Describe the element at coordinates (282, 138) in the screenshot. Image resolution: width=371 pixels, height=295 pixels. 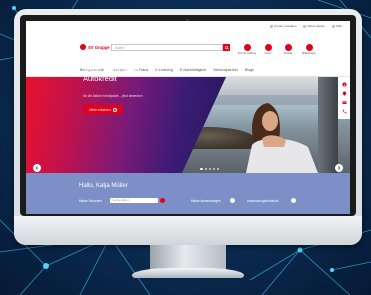
I see `hero-photo-woman` at that location.